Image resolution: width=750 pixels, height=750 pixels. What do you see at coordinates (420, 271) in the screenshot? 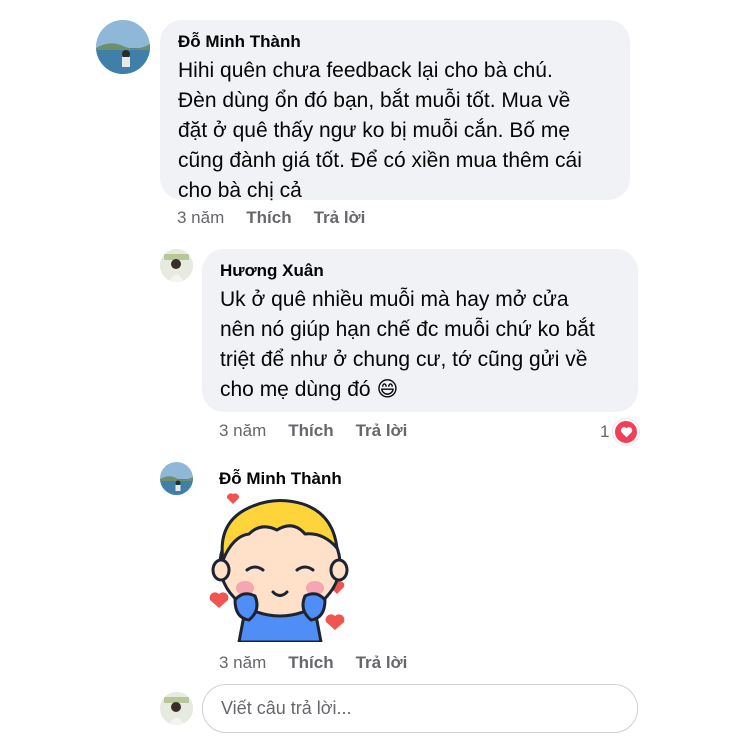
I see `comment-author: Hương Xuân` at bounding box center [420, 271].